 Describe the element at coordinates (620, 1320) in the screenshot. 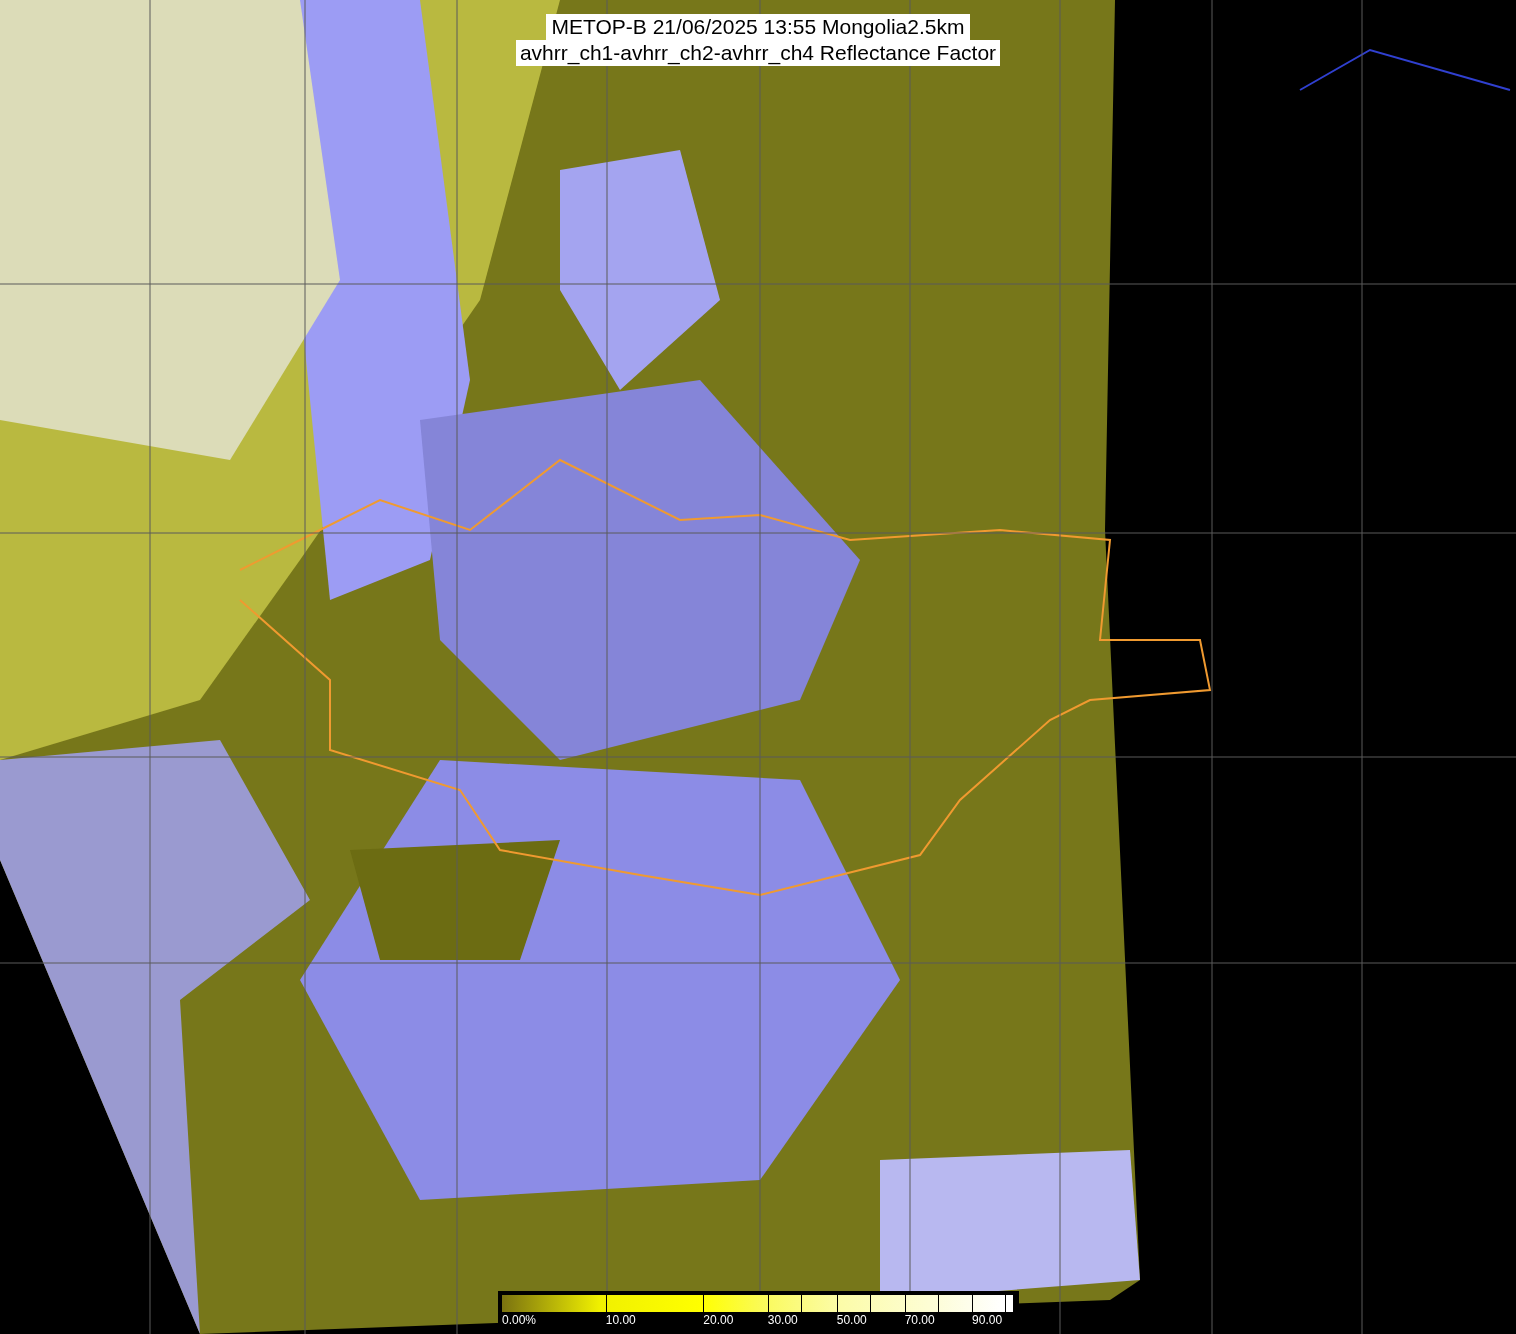

I see `scale-label: 10.00` at that location.